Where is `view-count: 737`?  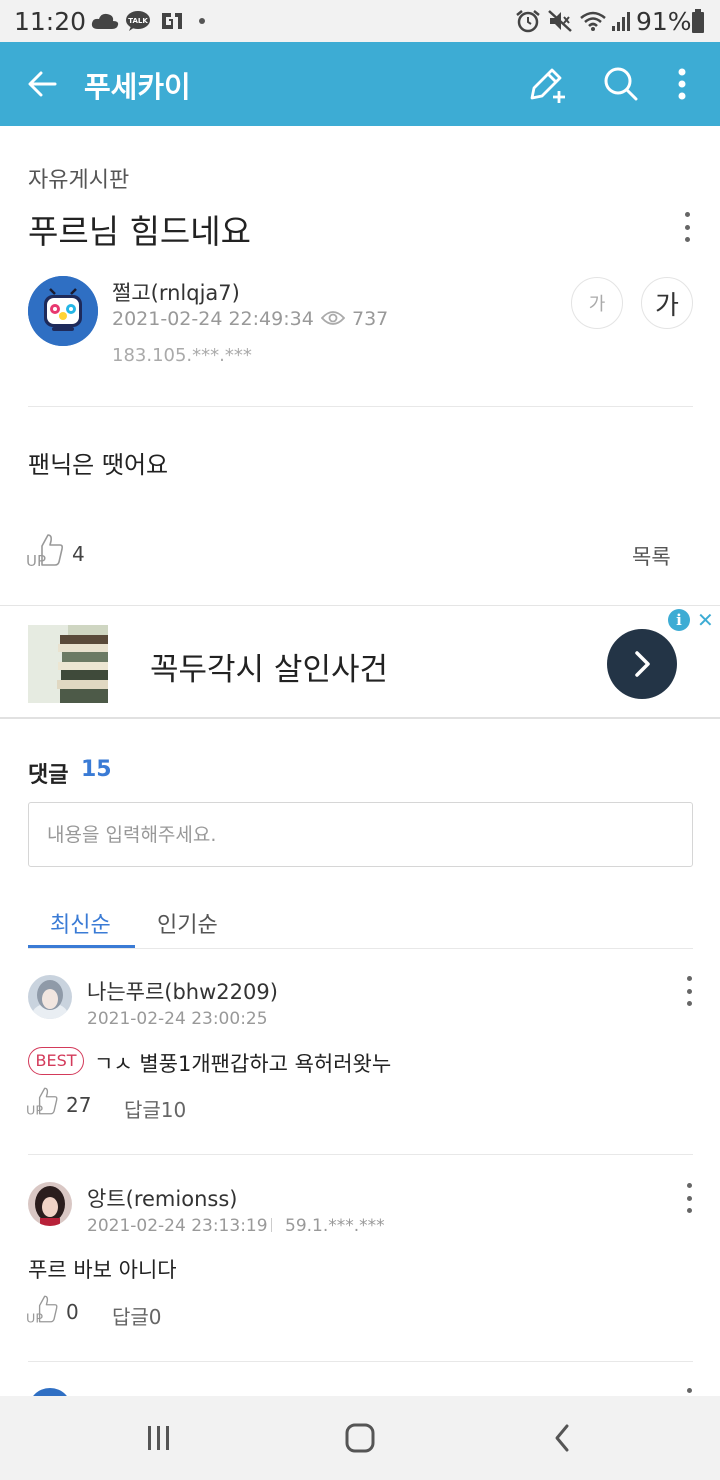
view-count: 737 is located at coordinates (370, 319).